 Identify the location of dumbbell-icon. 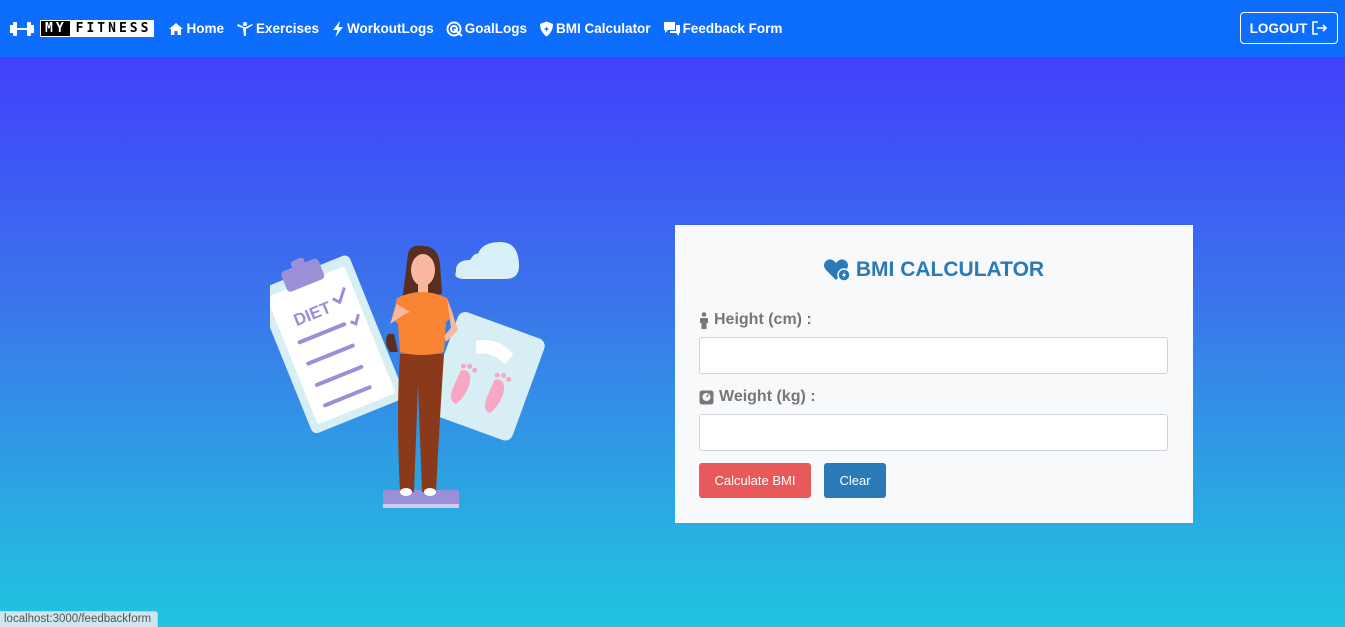
(22, 29).